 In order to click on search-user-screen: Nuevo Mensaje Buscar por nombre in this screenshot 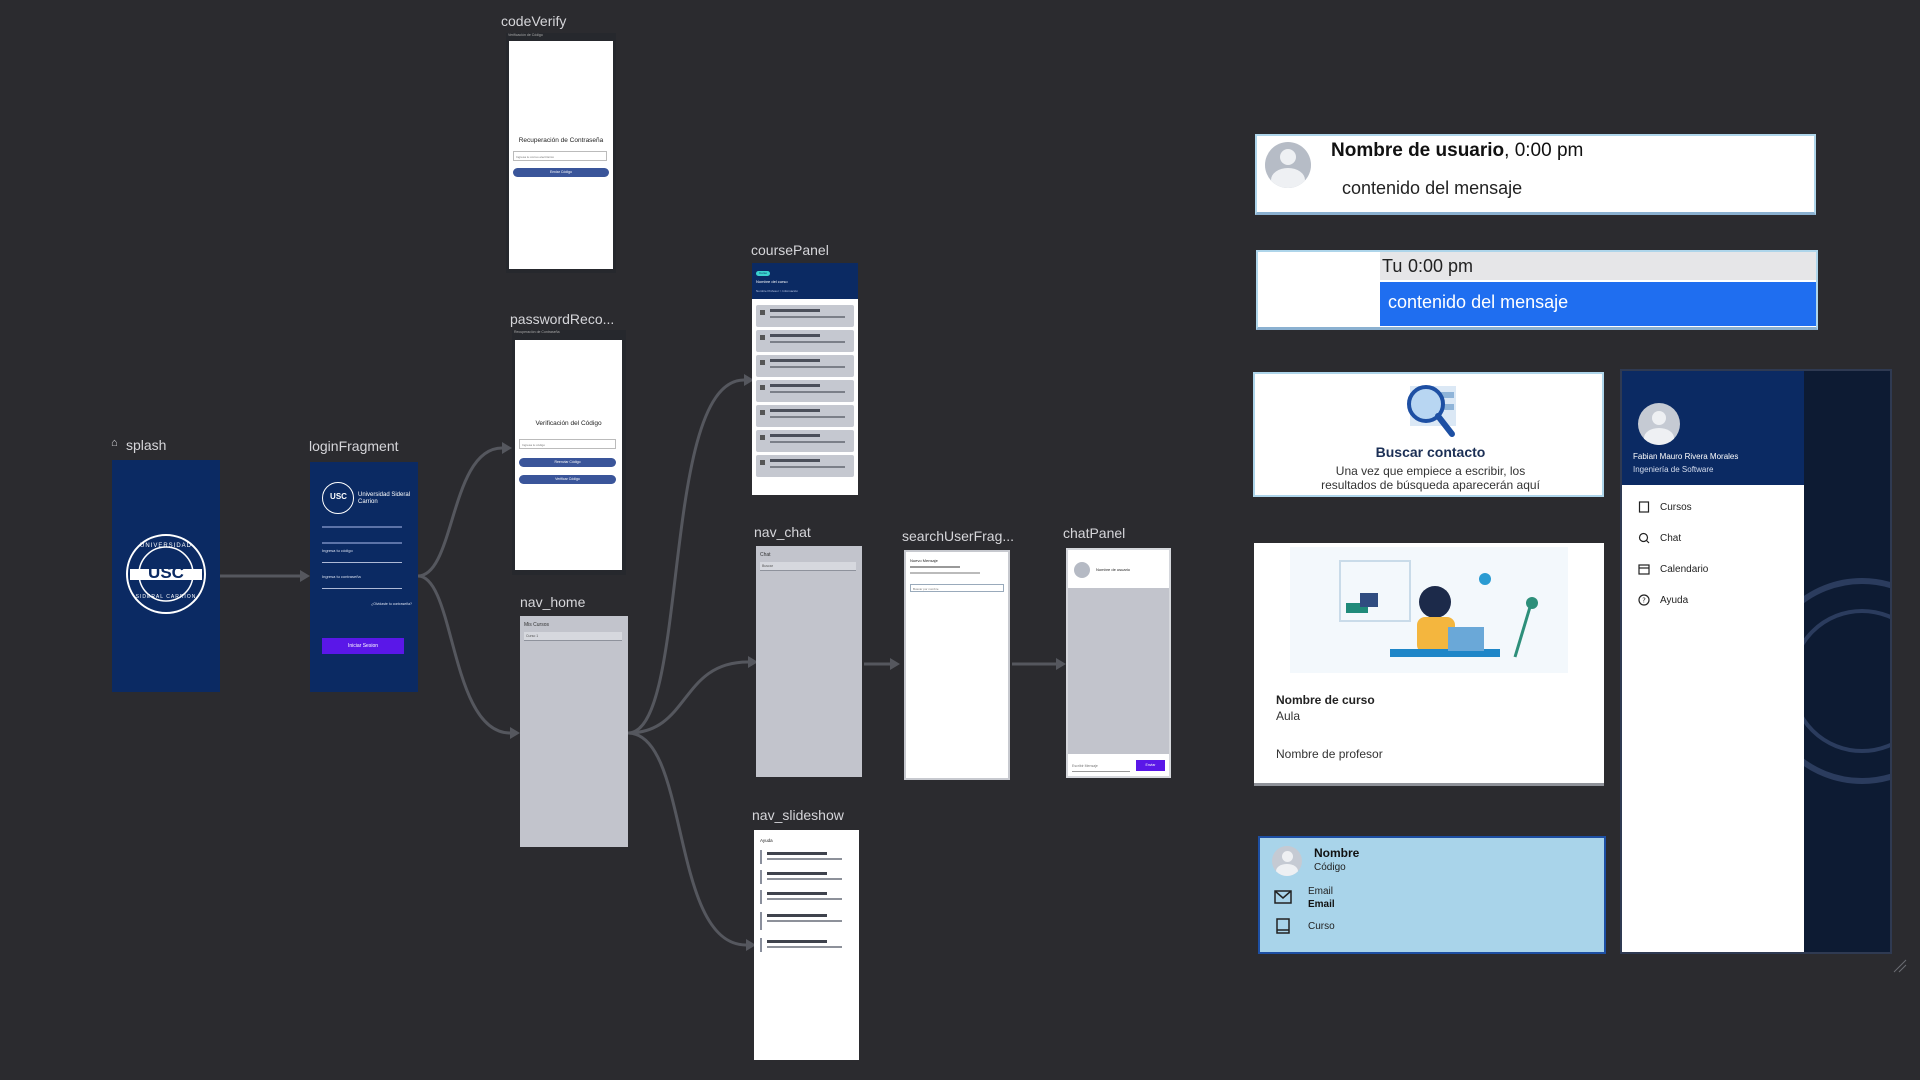, I will do `click(957, 665)`.